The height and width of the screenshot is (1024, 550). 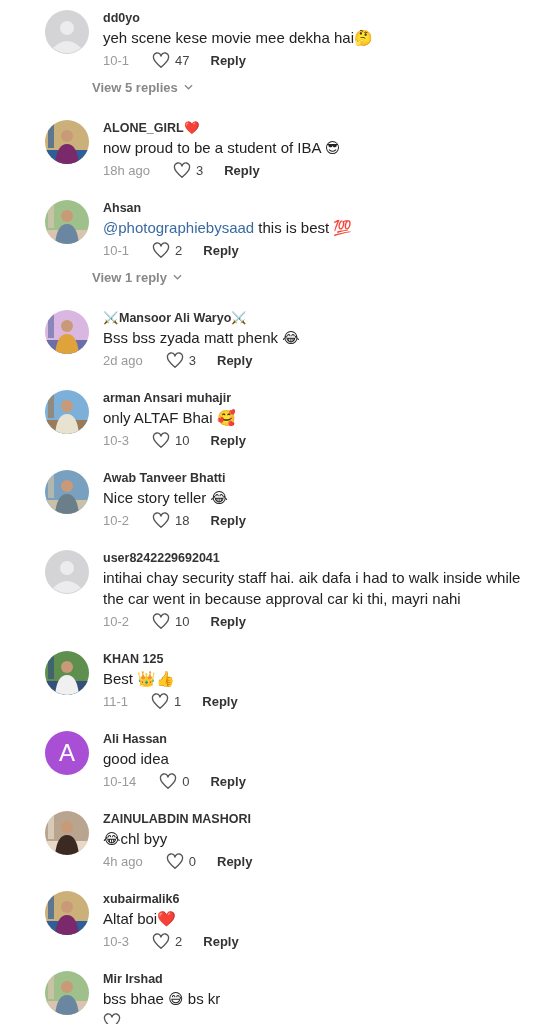 What do you see at coordinates (116, 701) in the screenshot?
I see `comment-time: 11-1` at bounding box center [116, 701].